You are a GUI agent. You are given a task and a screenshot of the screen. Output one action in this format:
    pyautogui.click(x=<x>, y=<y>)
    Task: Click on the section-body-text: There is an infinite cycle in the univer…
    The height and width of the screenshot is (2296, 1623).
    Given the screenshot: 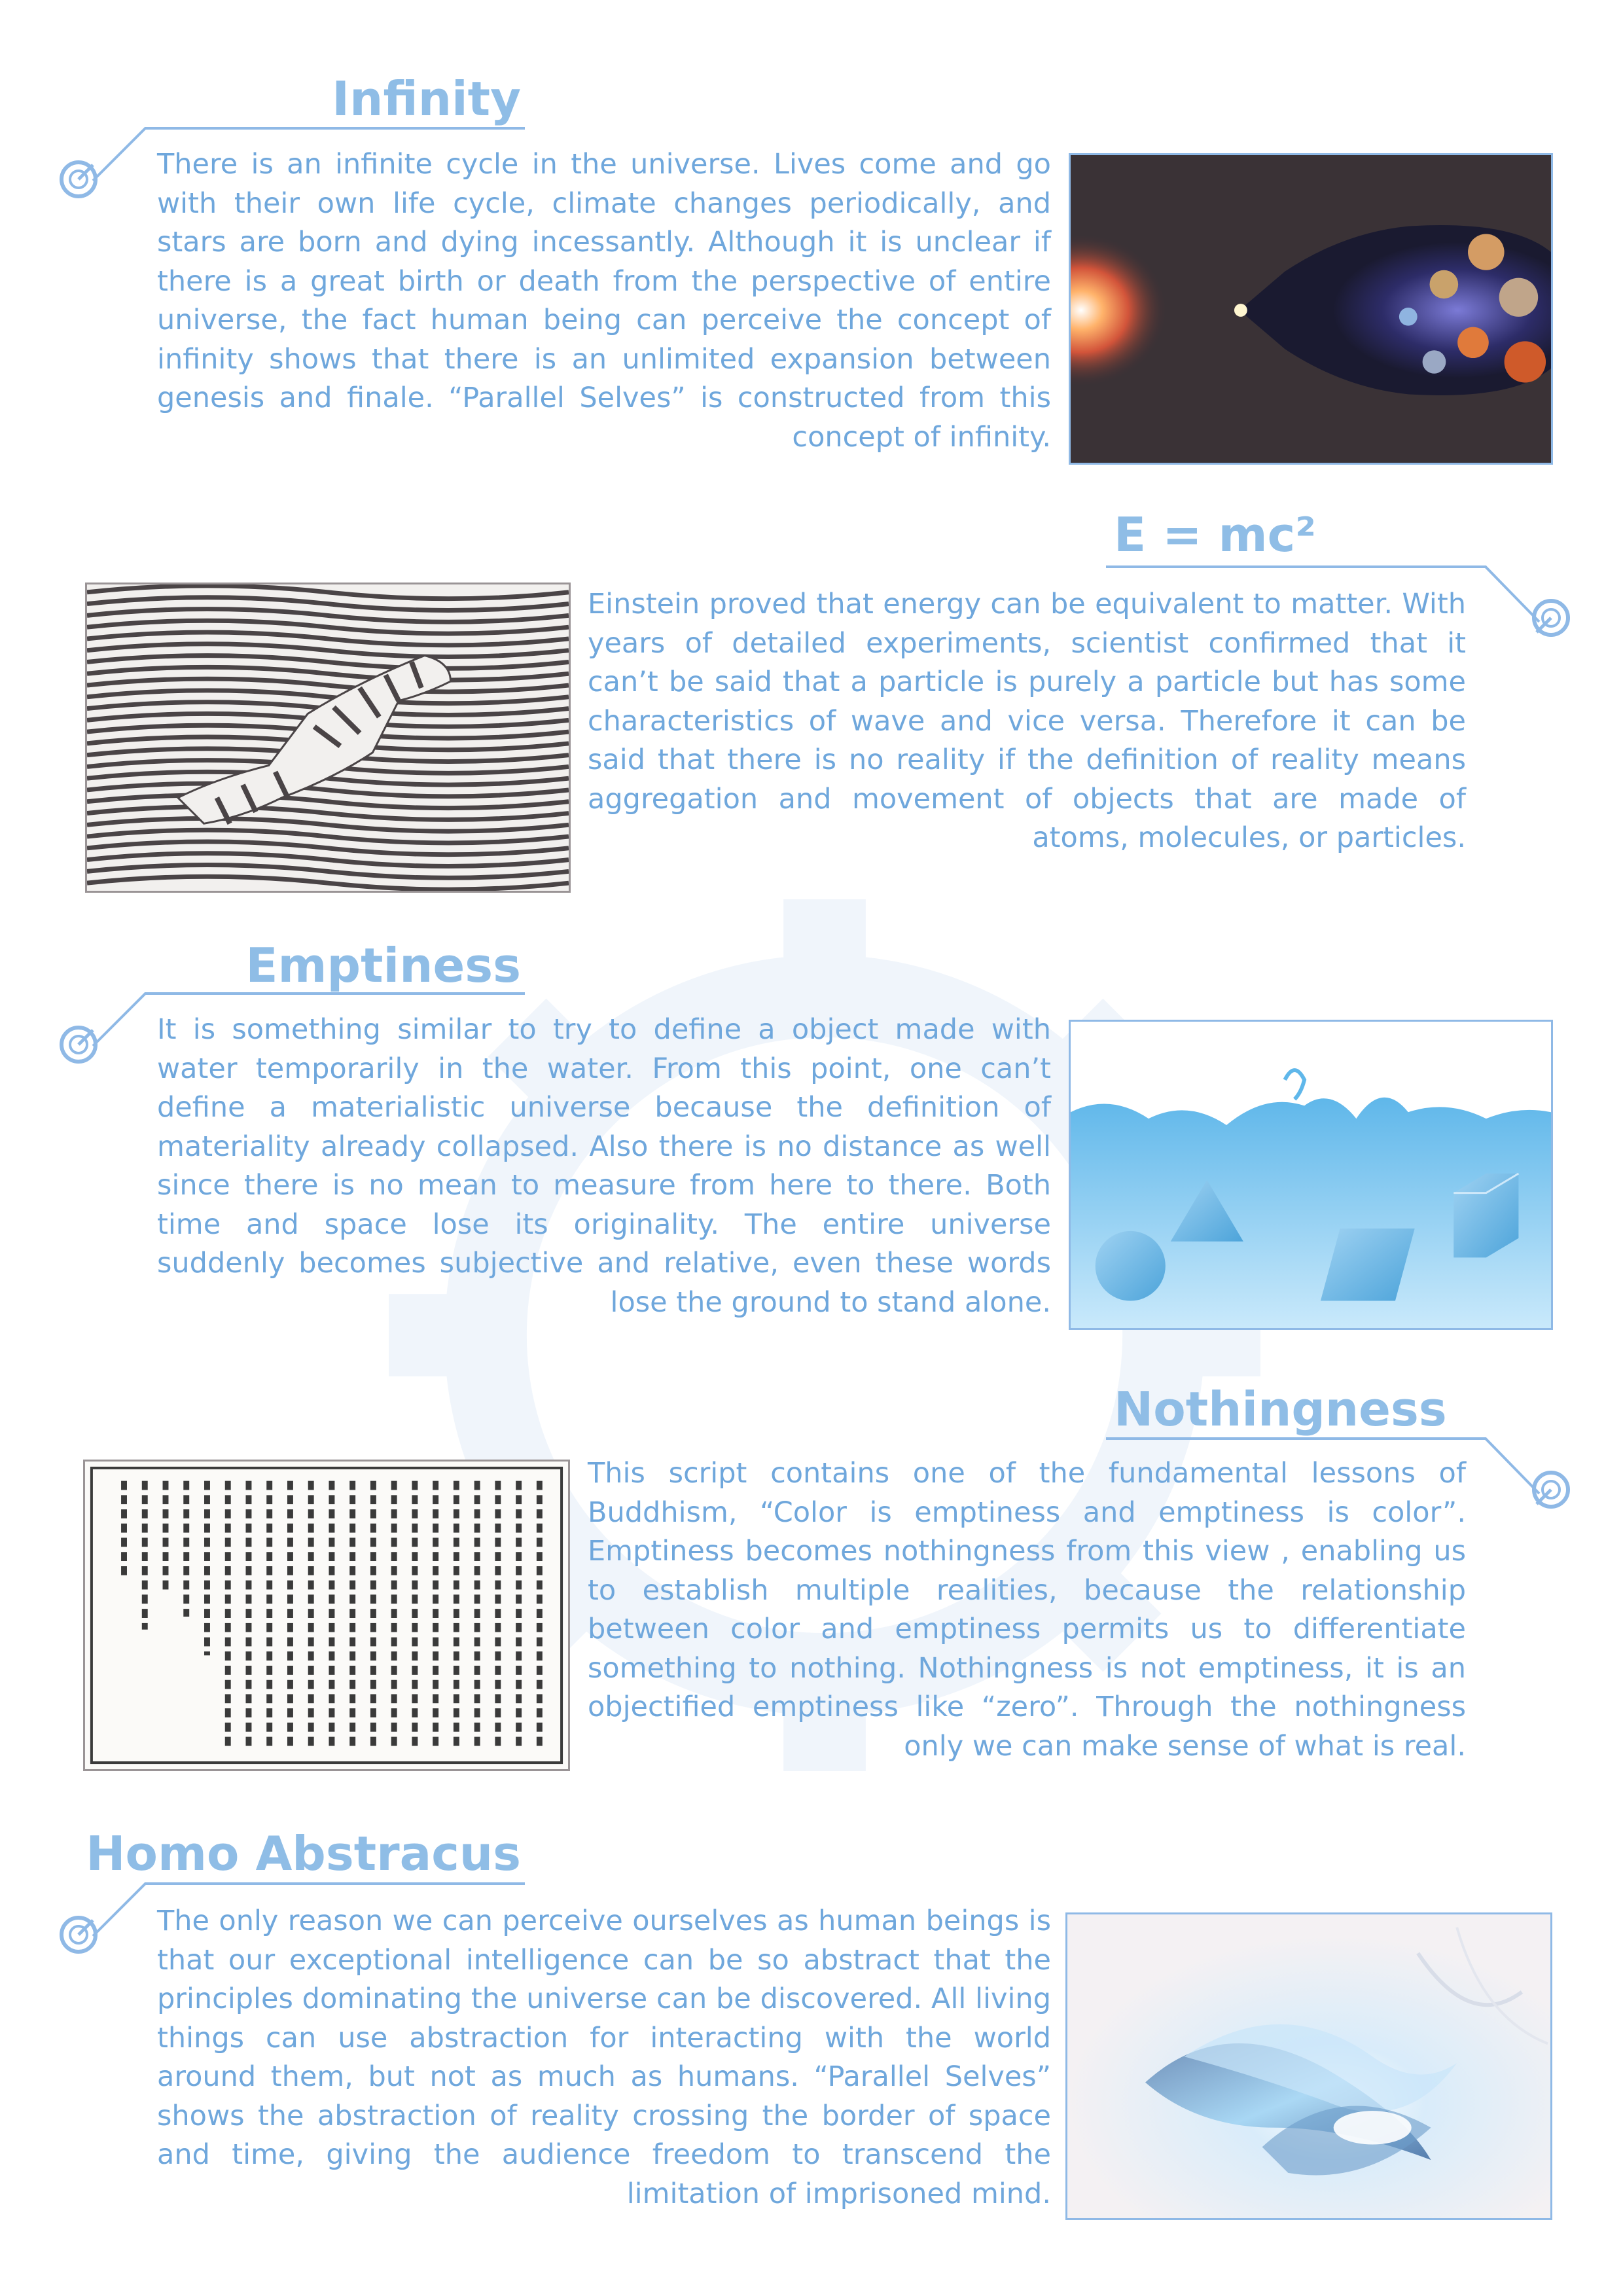 What is the action you would take?
    pyautogui.click(x=604, y=301)
    